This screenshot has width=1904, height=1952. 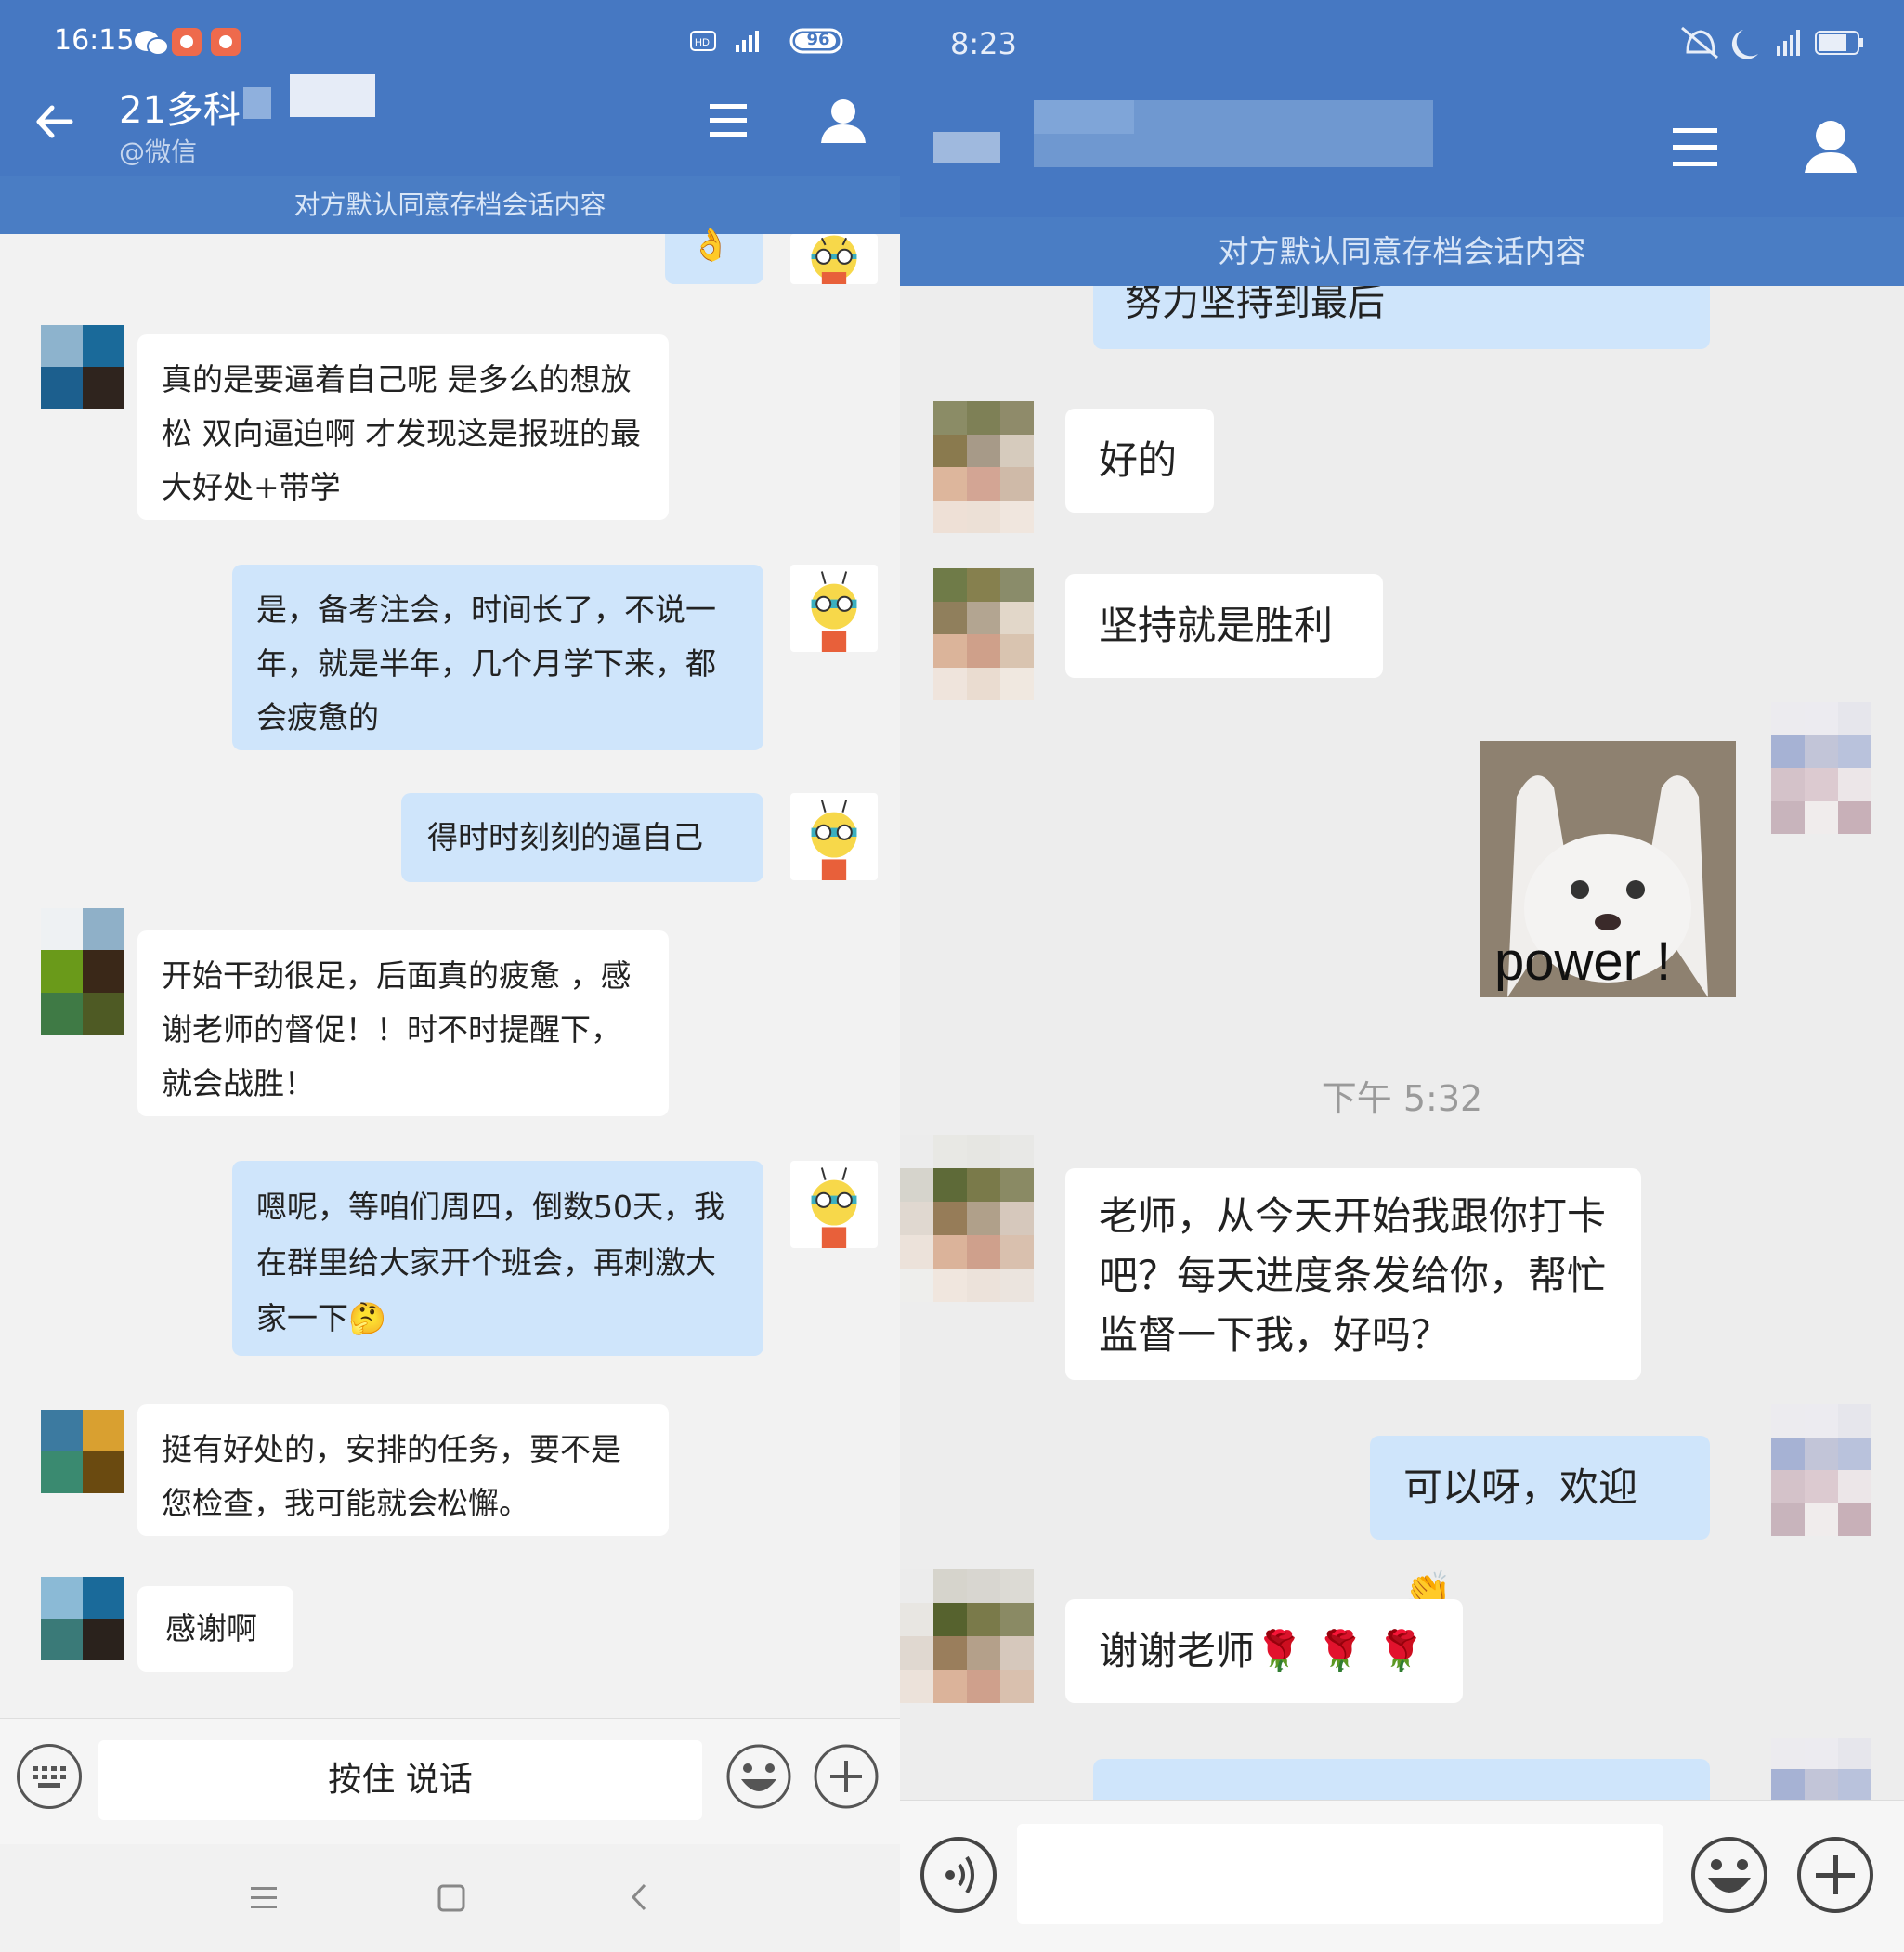 I want to click on message-bubble: 真的是要逼着自己呢 是多么的想放松 双向逼迫啊 才发现这是报班的最大好处+带学, so click(x=403, y=427).